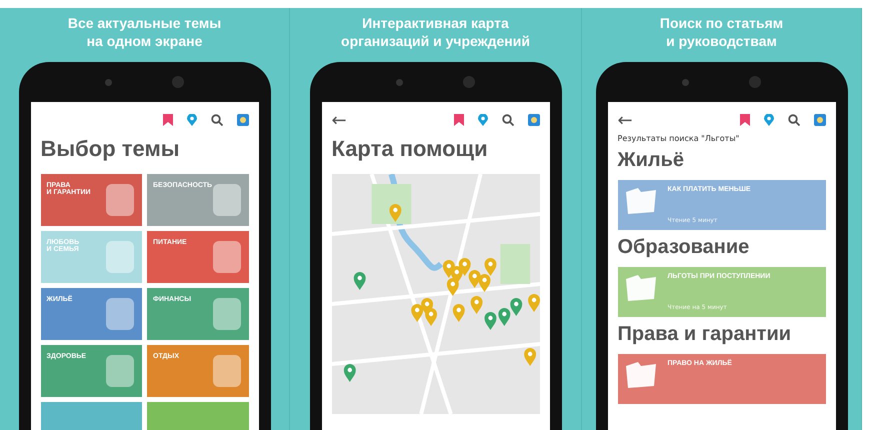 This screenshot has height=430, width=874. I want to click on promo-caption: Интерактивная карта организаций и учреждений, so click(435, 32).